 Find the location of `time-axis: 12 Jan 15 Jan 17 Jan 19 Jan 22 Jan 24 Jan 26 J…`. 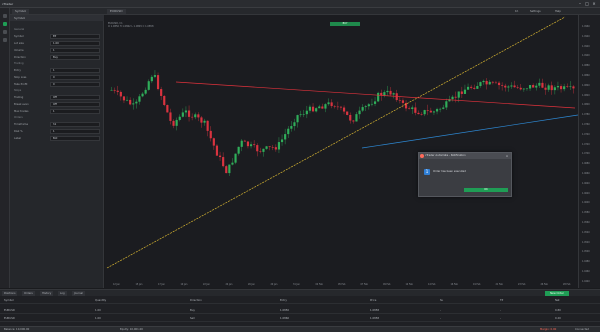

time-axis: 12 Jan 15 Jan 17 Jan 19 Jan 22 Jan 24 Jan 26 J… is located at coordinates (341, 285).